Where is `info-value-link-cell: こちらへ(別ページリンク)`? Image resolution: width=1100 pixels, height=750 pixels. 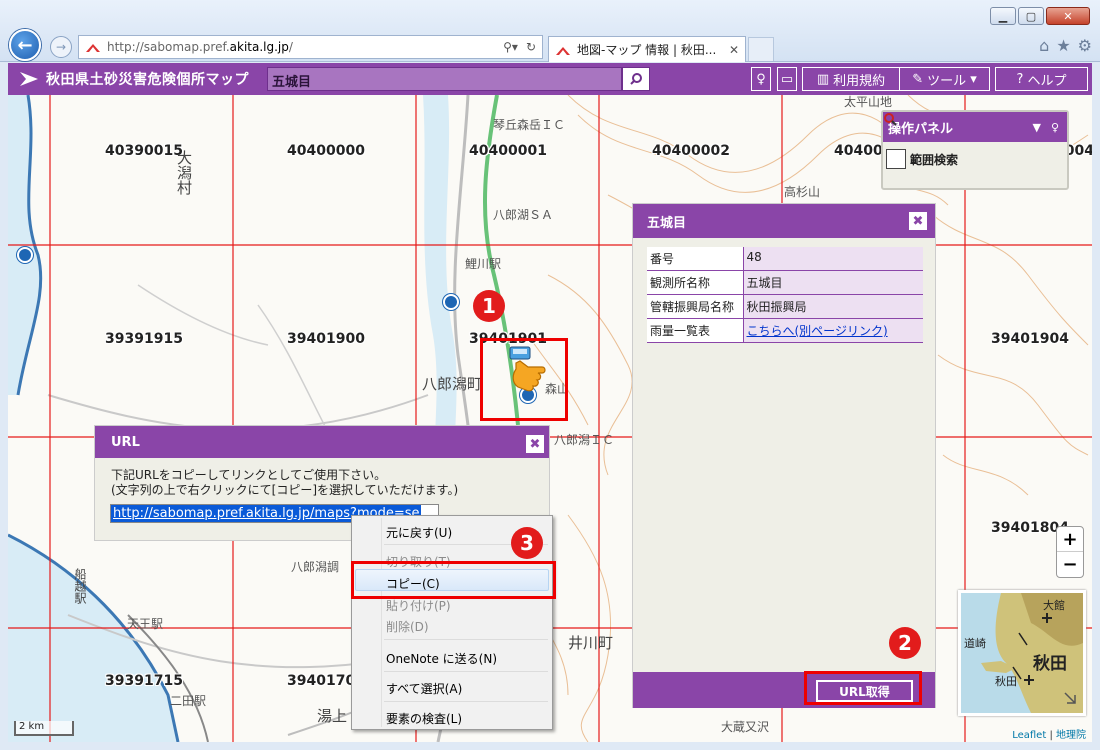 info-value-link-cell: こちらへ(別ページリンク) is located at coordinates (832, 330).